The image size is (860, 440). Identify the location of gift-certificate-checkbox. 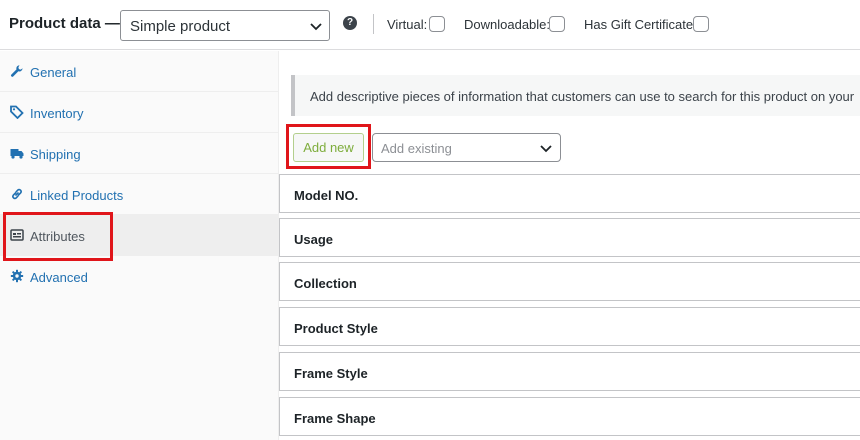
(701, 24).